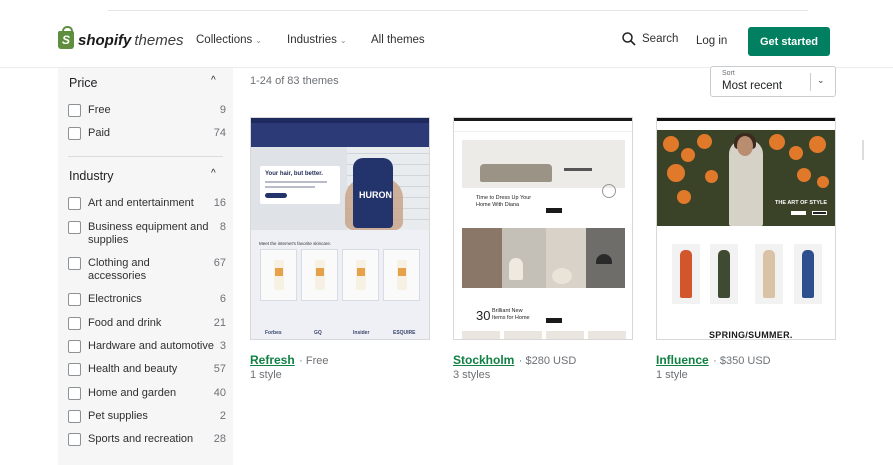  Describe the element at coordinates (91, 176) in the screenshot. I see `industry-heading: Industry` at that location.